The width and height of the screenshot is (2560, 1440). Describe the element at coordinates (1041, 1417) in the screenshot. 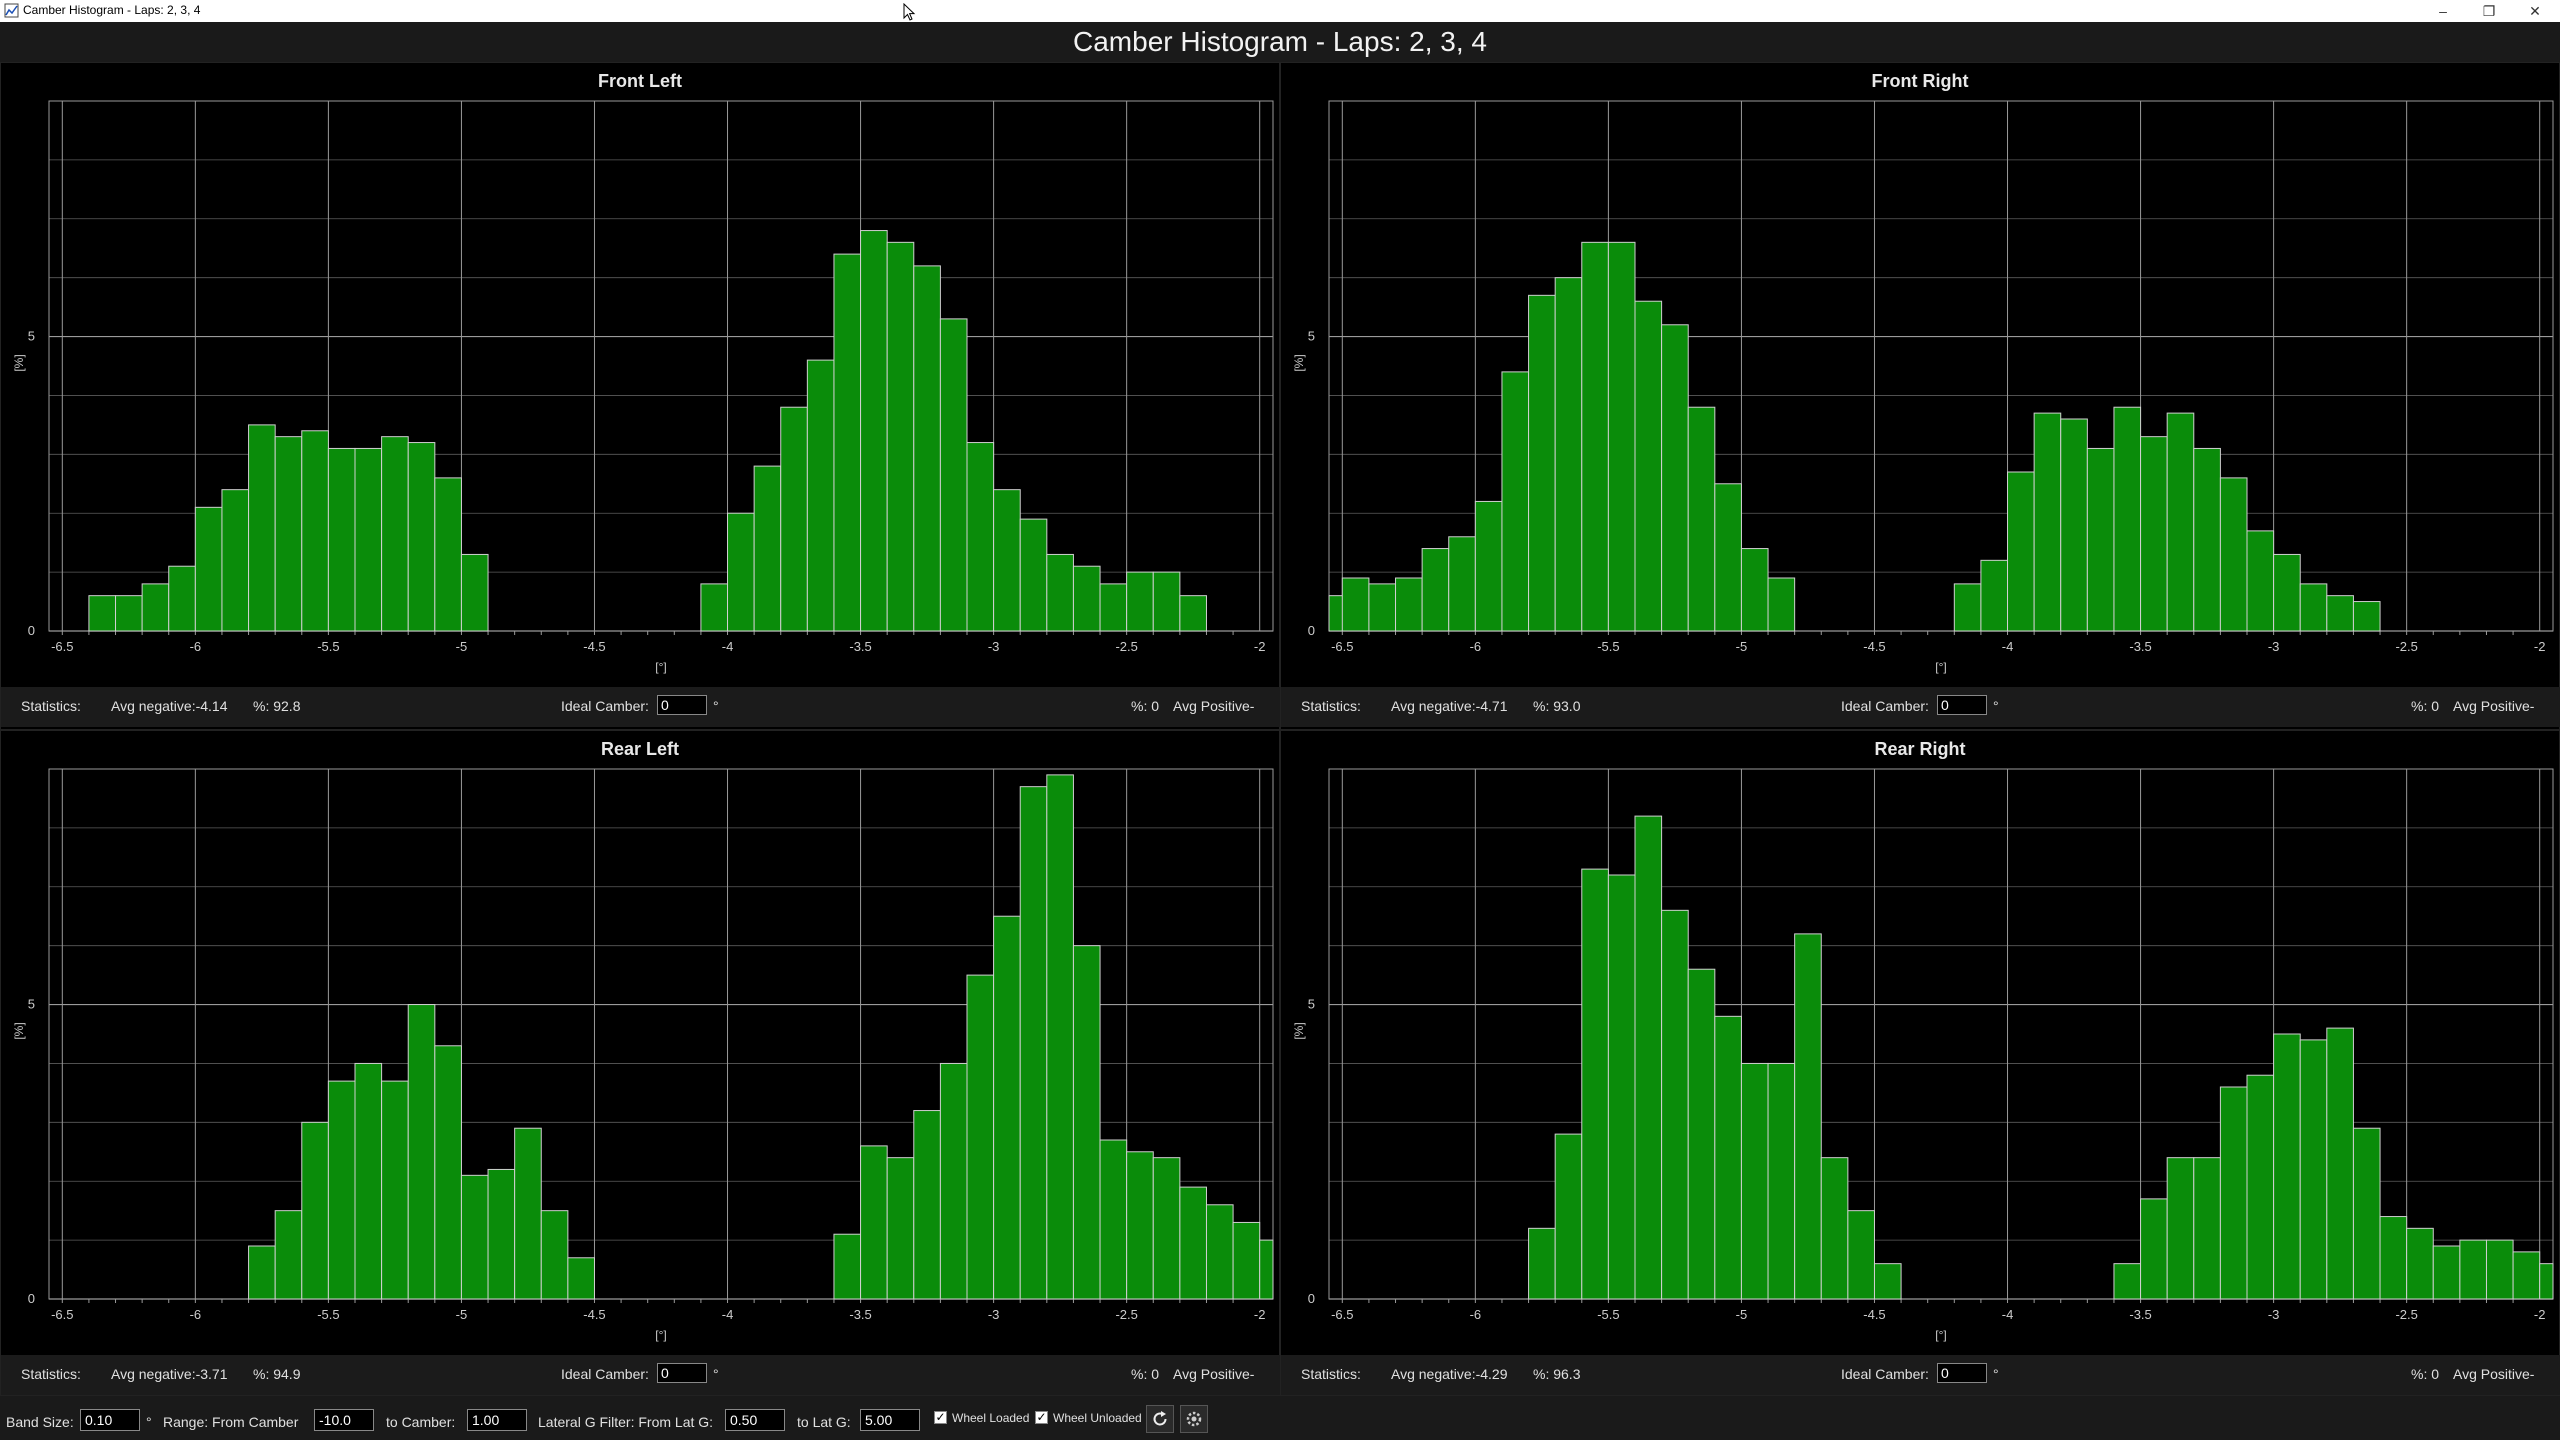

I see `wheel-unloaded-checkbox: ✓` at that location.